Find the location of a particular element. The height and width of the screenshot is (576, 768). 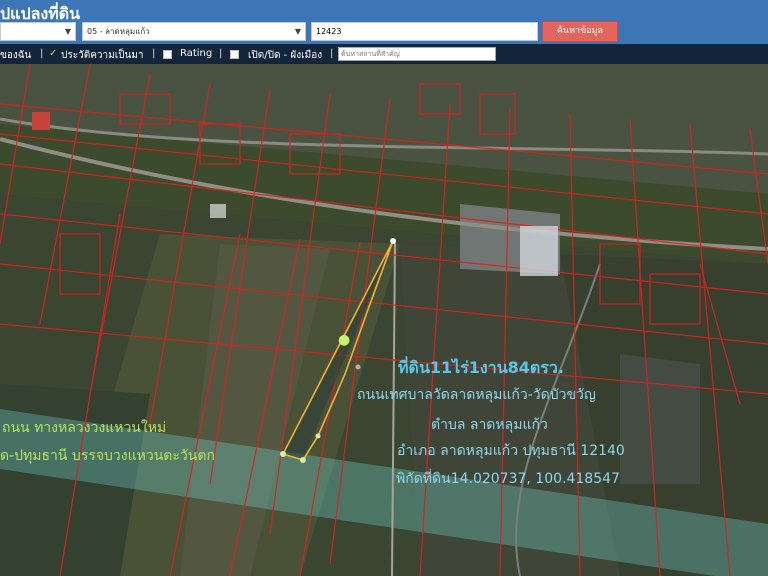

toolbar-item-rating: Rating is located at coordinates (196, 53).